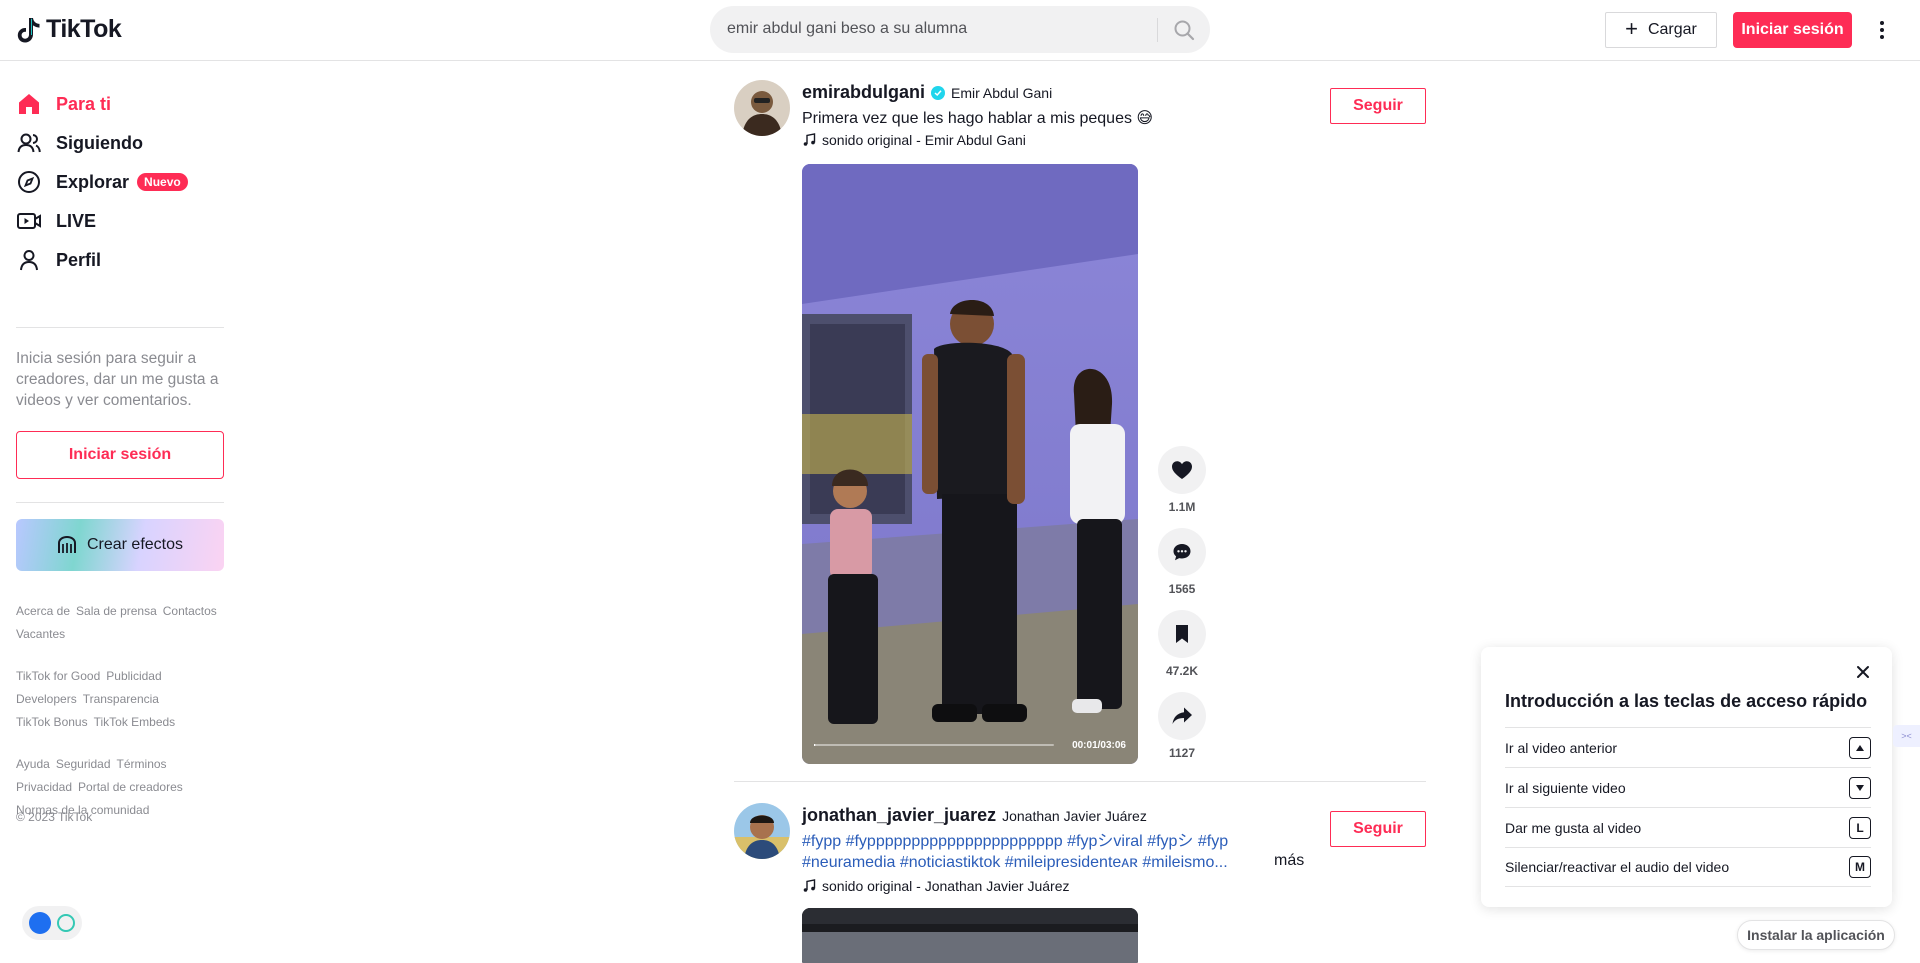 The image size is (1920, 963). Describe the element at coordinates (52, 923) in the screenshot. I see `browser-extension-widget` at that location.